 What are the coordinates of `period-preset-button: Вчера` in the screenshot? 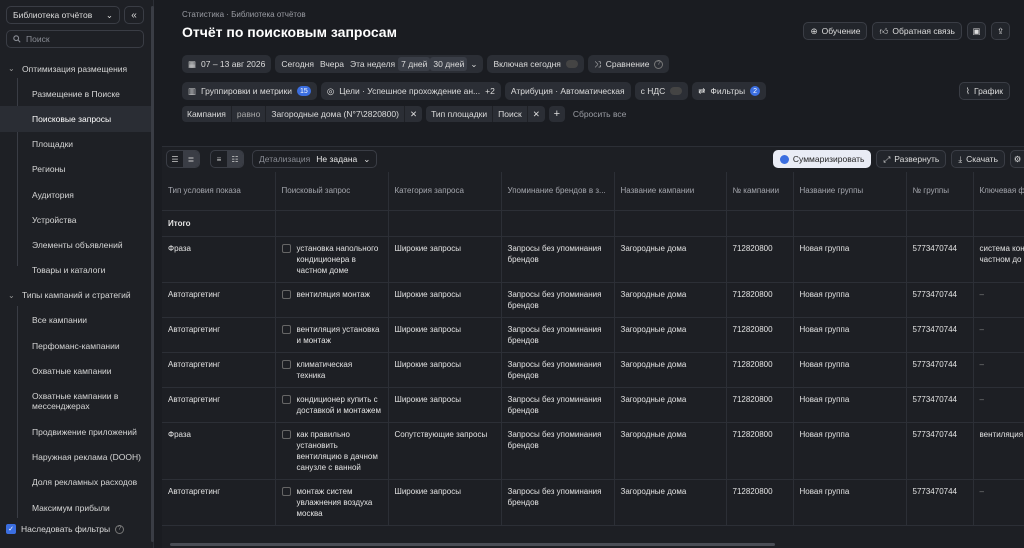 It's located at (332, 64).